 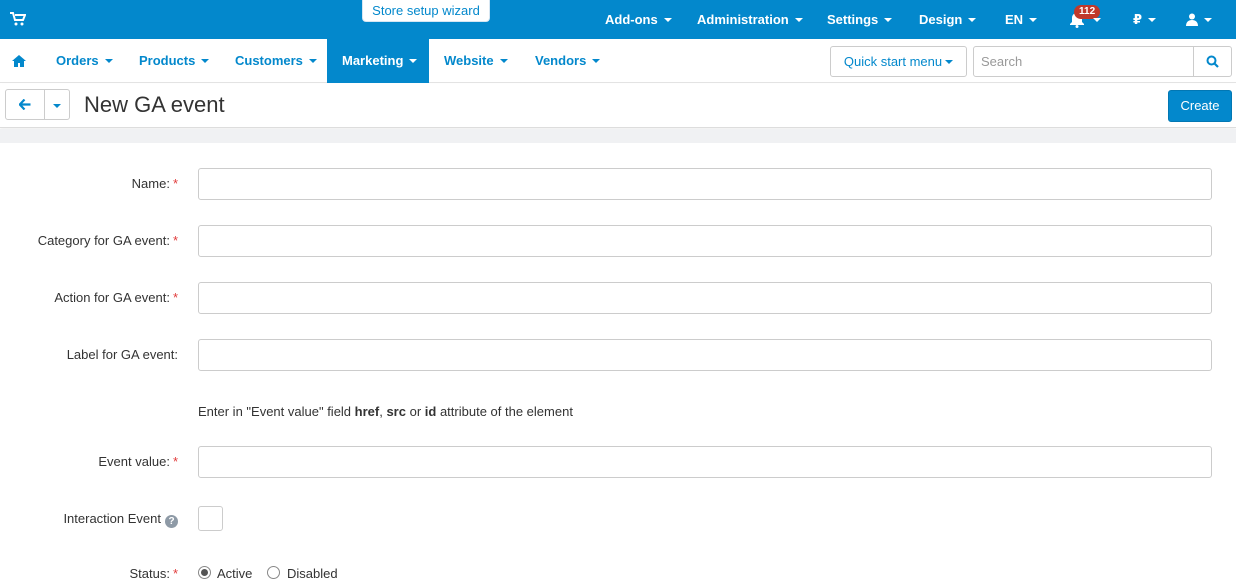 What do you see at coordinates (378, 61) in the screenshot?
I see `nav-marketing: Marketing` at bounding box center [378, 61].